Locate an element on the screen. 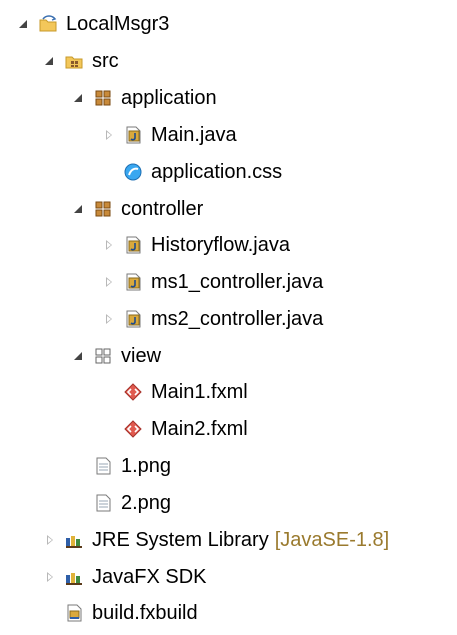 Image resolution: width=457 pixels, height=635 pixels. source-folder-icon is located at coordinates (74, 61).